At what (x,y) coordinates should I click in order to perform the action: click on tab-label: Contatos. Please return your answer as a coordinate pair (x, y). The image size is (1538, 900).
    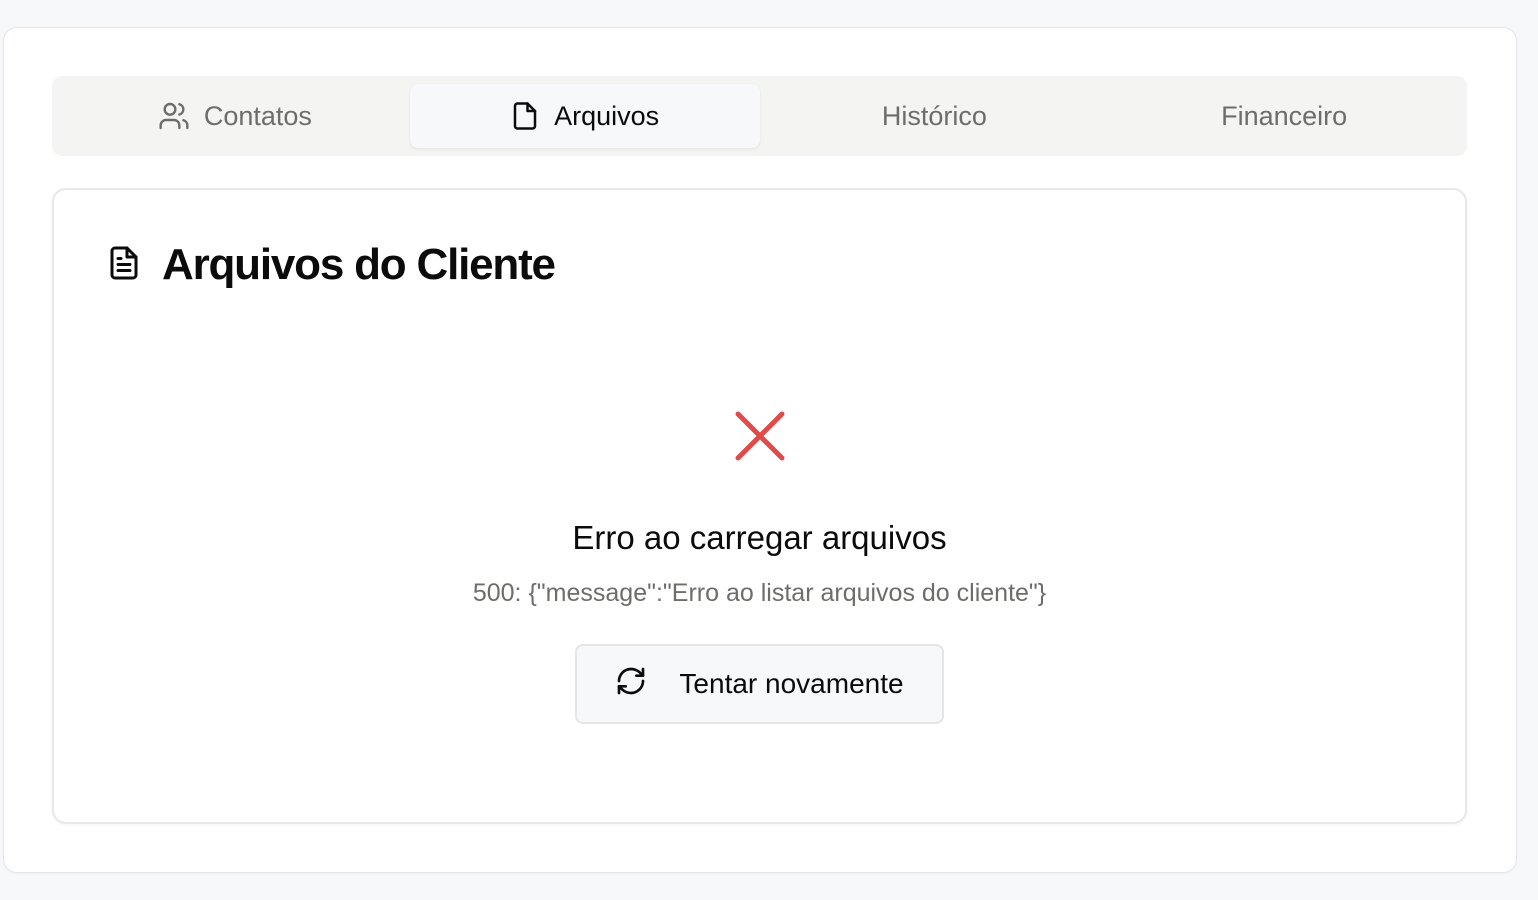
    Looking at the image, I should click on (257, 115).